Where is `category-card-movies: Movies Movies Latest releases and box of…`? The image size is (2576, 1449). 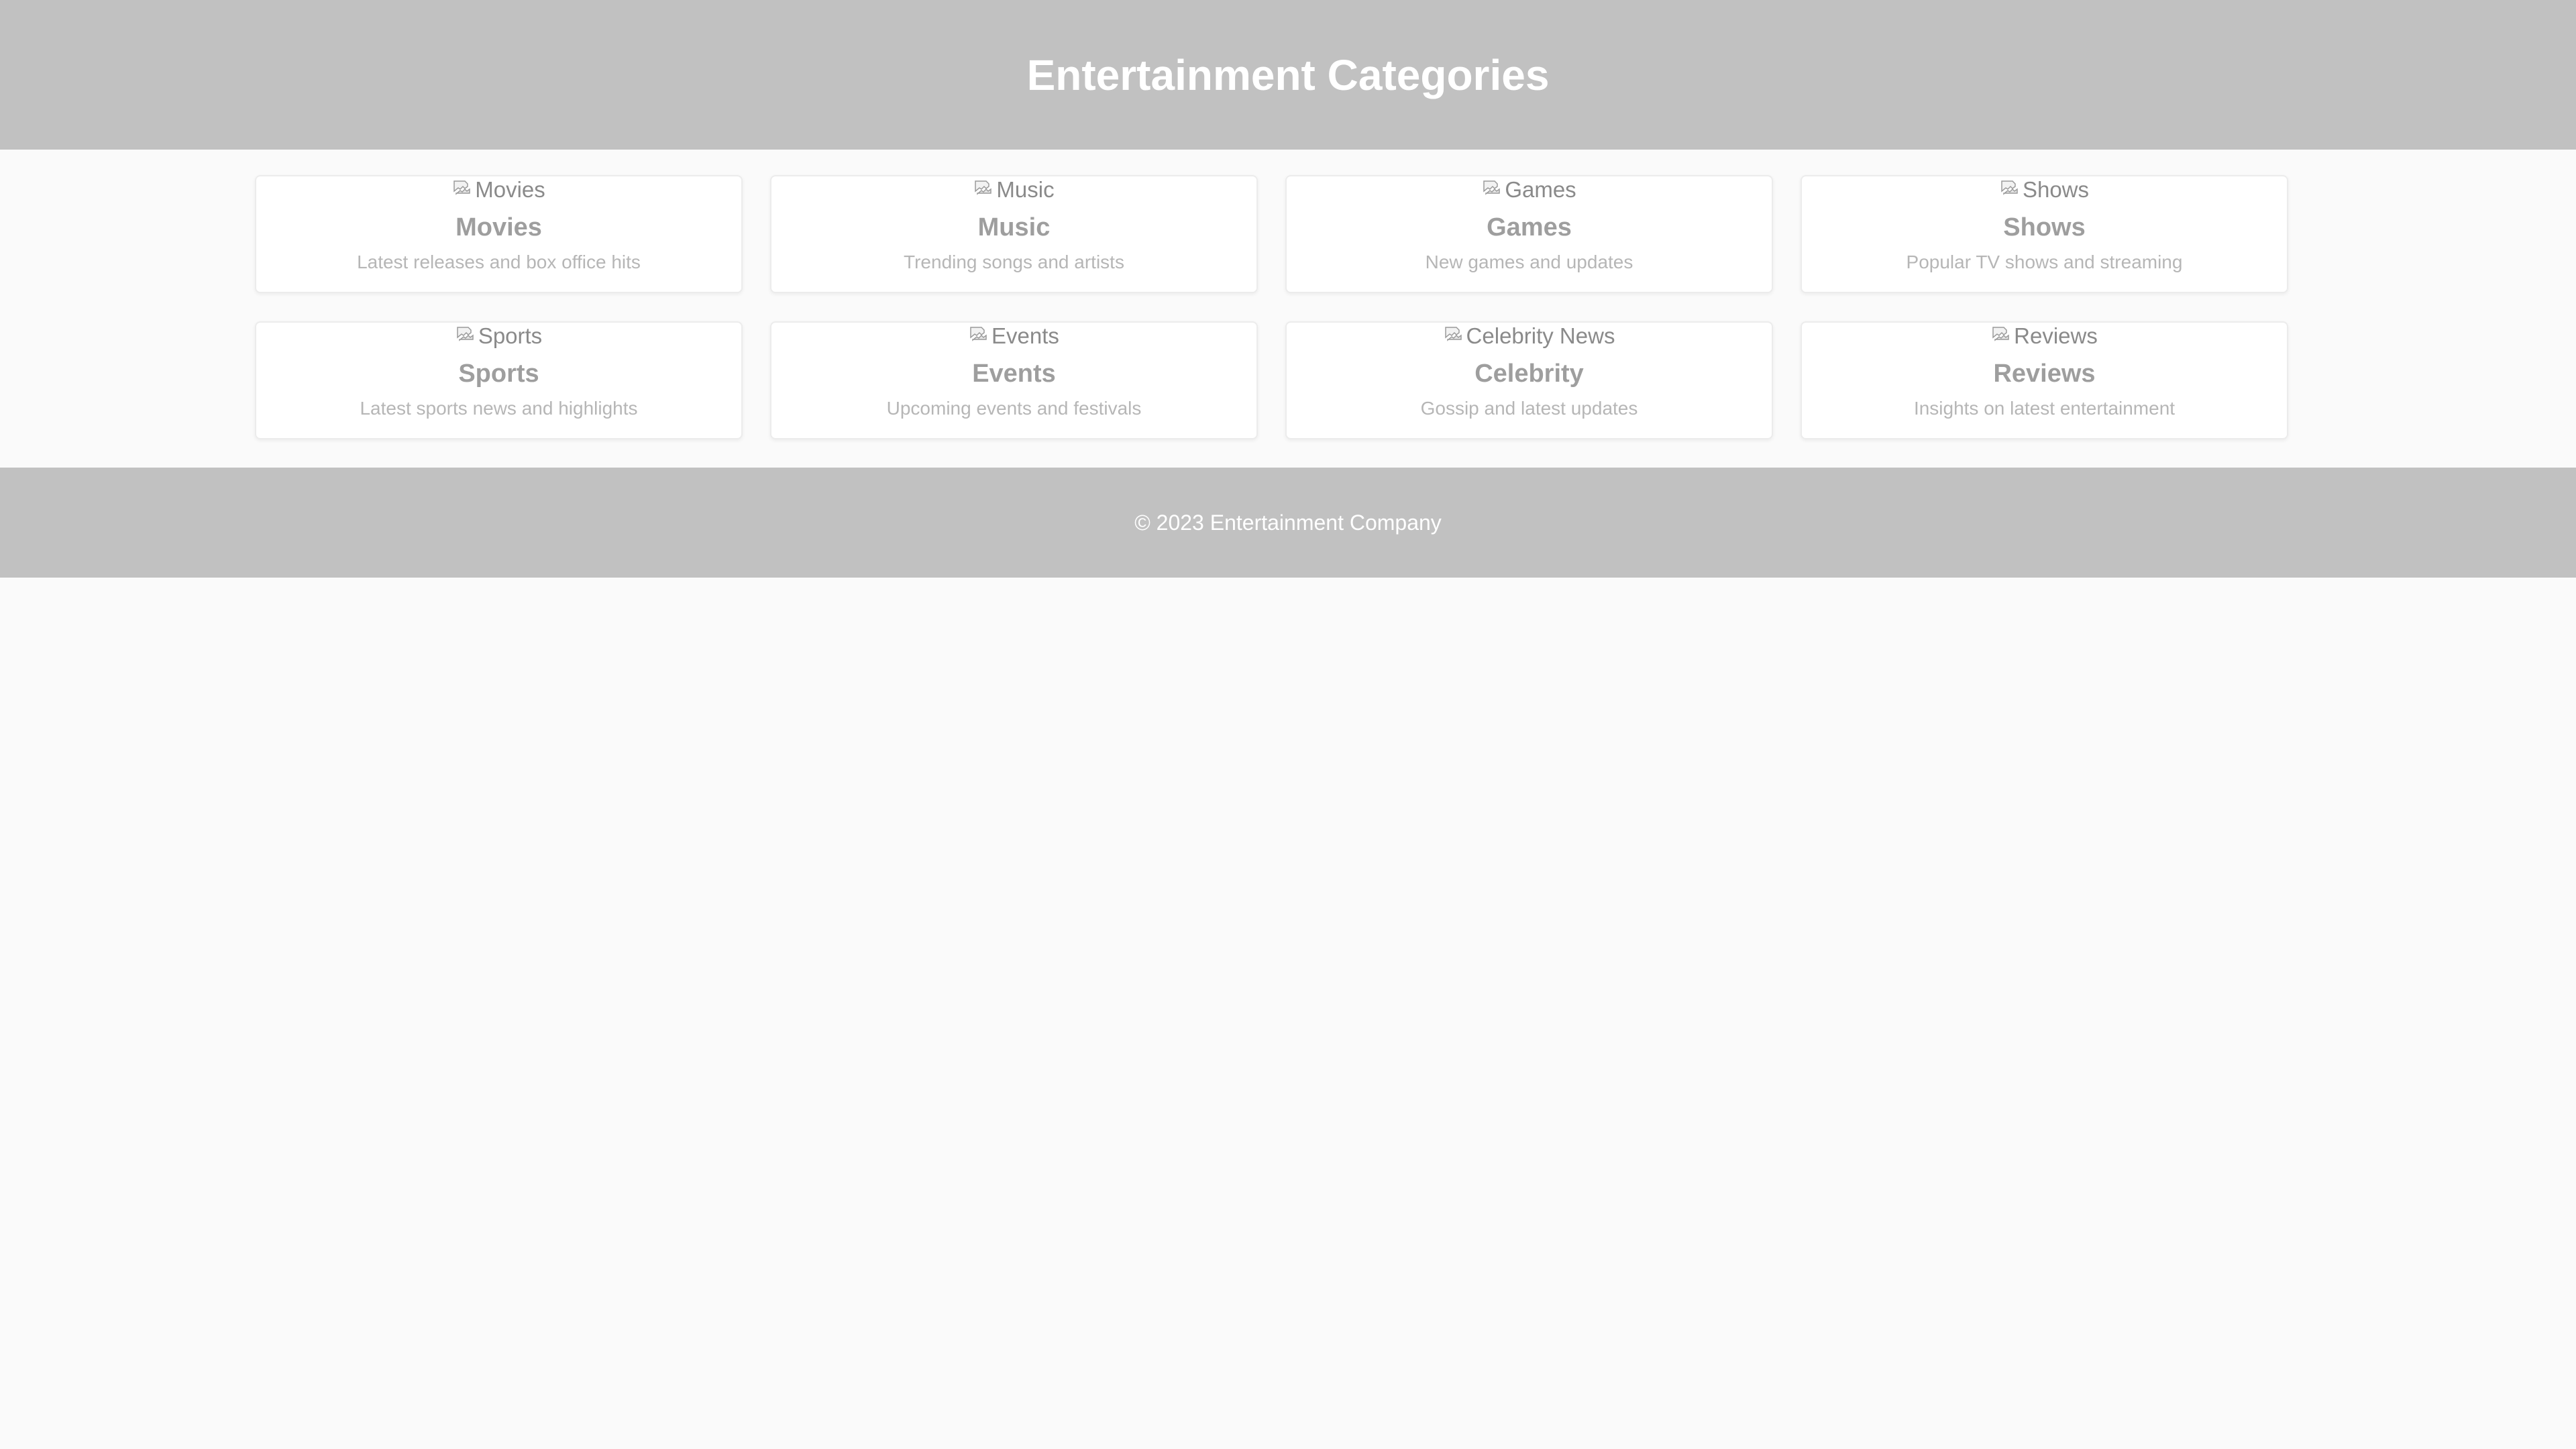
category-card-movies: Movies Movies Latest releases and box of… is located at coordinates (499, 234).